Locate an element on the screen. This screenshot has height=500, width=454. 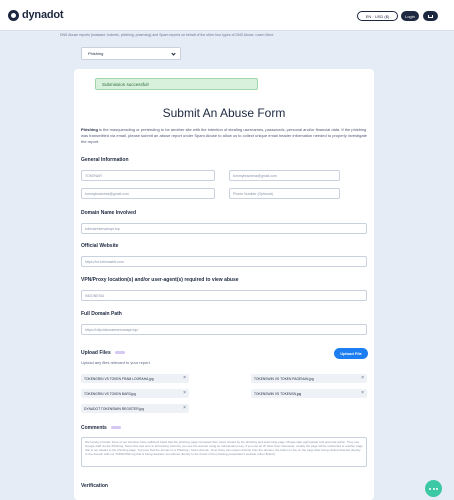
email-confirm-field: tommybusiness@gmail.com is located at coordinates (148, 193).